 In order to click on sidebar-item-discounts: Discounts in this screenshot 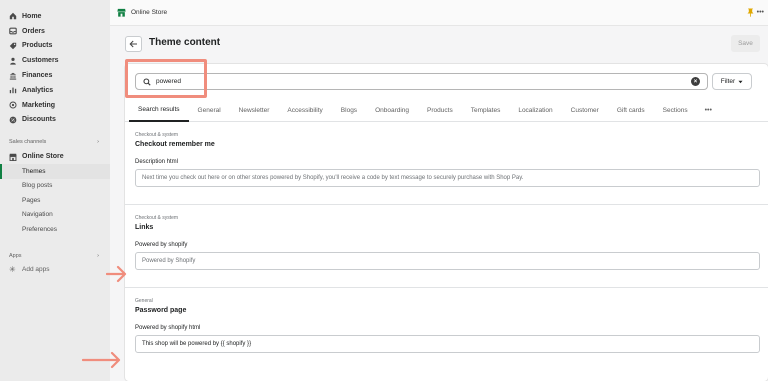, I will do `click(55, 120)`.